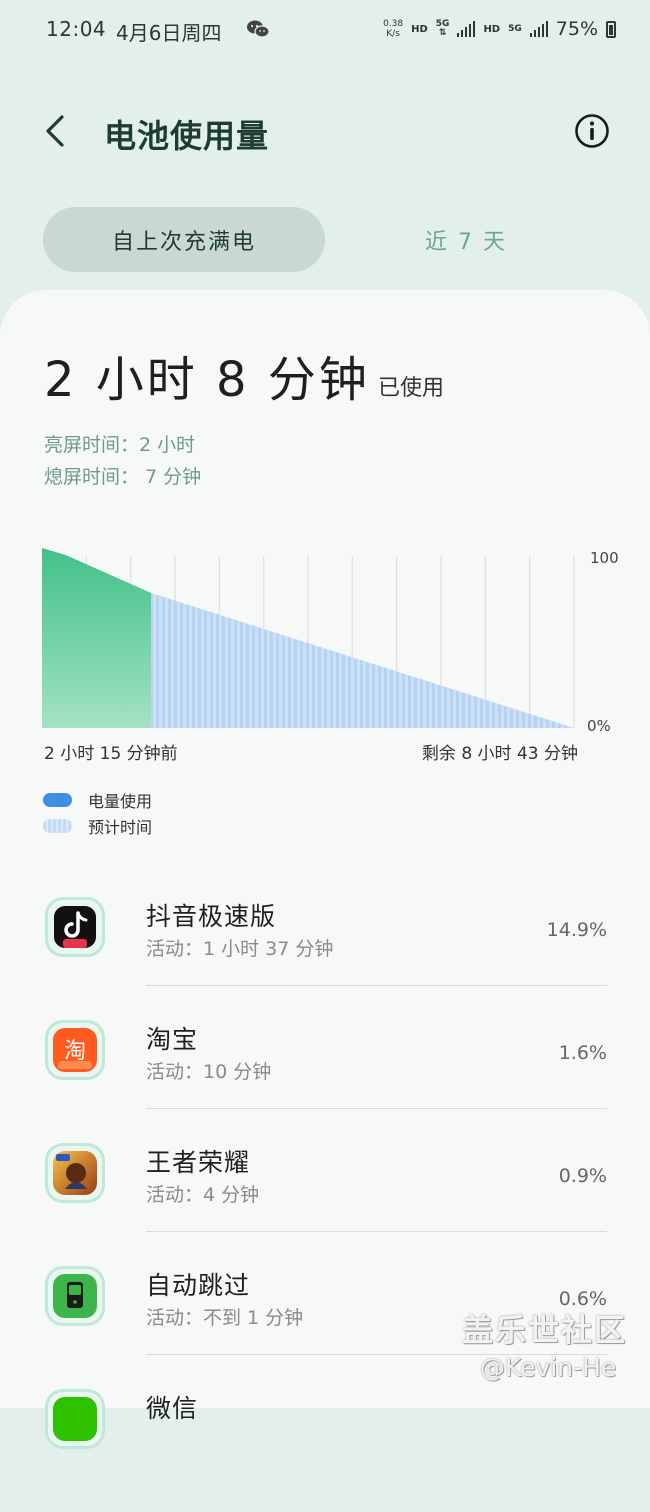  Describe the element at coordinates (411, 388) in the screenshot. I see `total-usage-suffix: 已使用` at that location.